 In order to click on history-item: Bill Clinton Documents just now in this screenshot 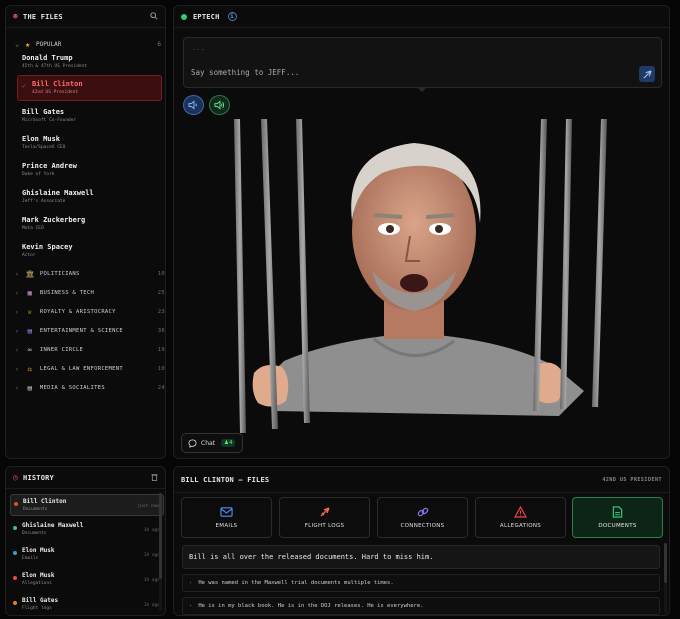, I will do `click(87, 505)`.